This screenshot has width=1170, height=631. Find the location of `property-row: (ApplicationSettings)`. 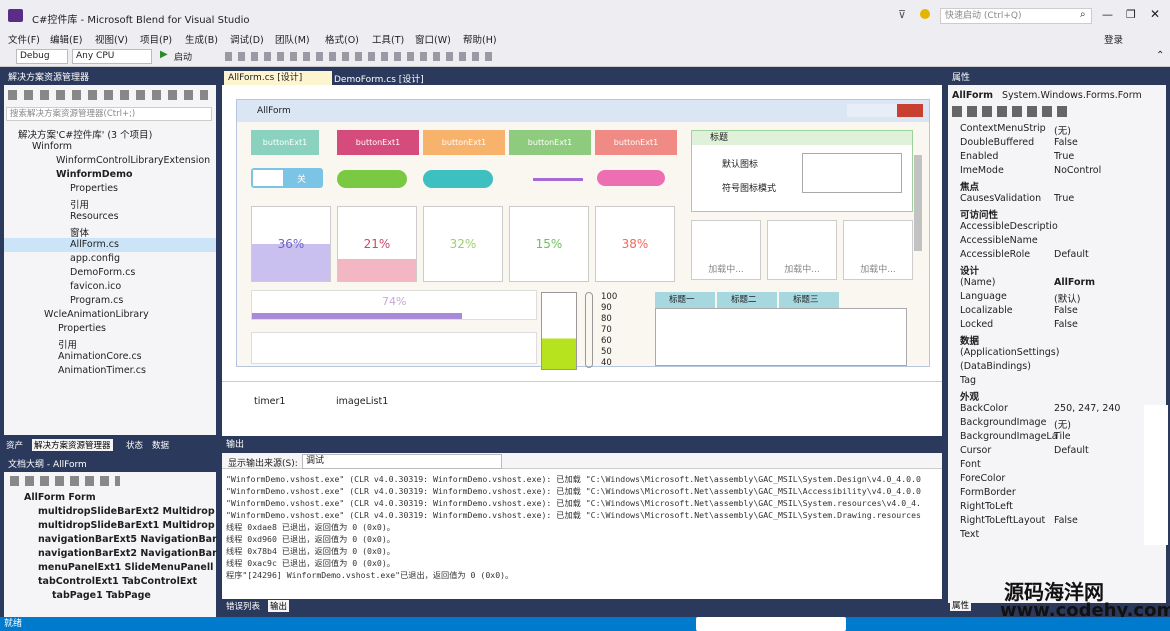

property-row: (ApplicationSettings) is located at coordinates (1053, 354).